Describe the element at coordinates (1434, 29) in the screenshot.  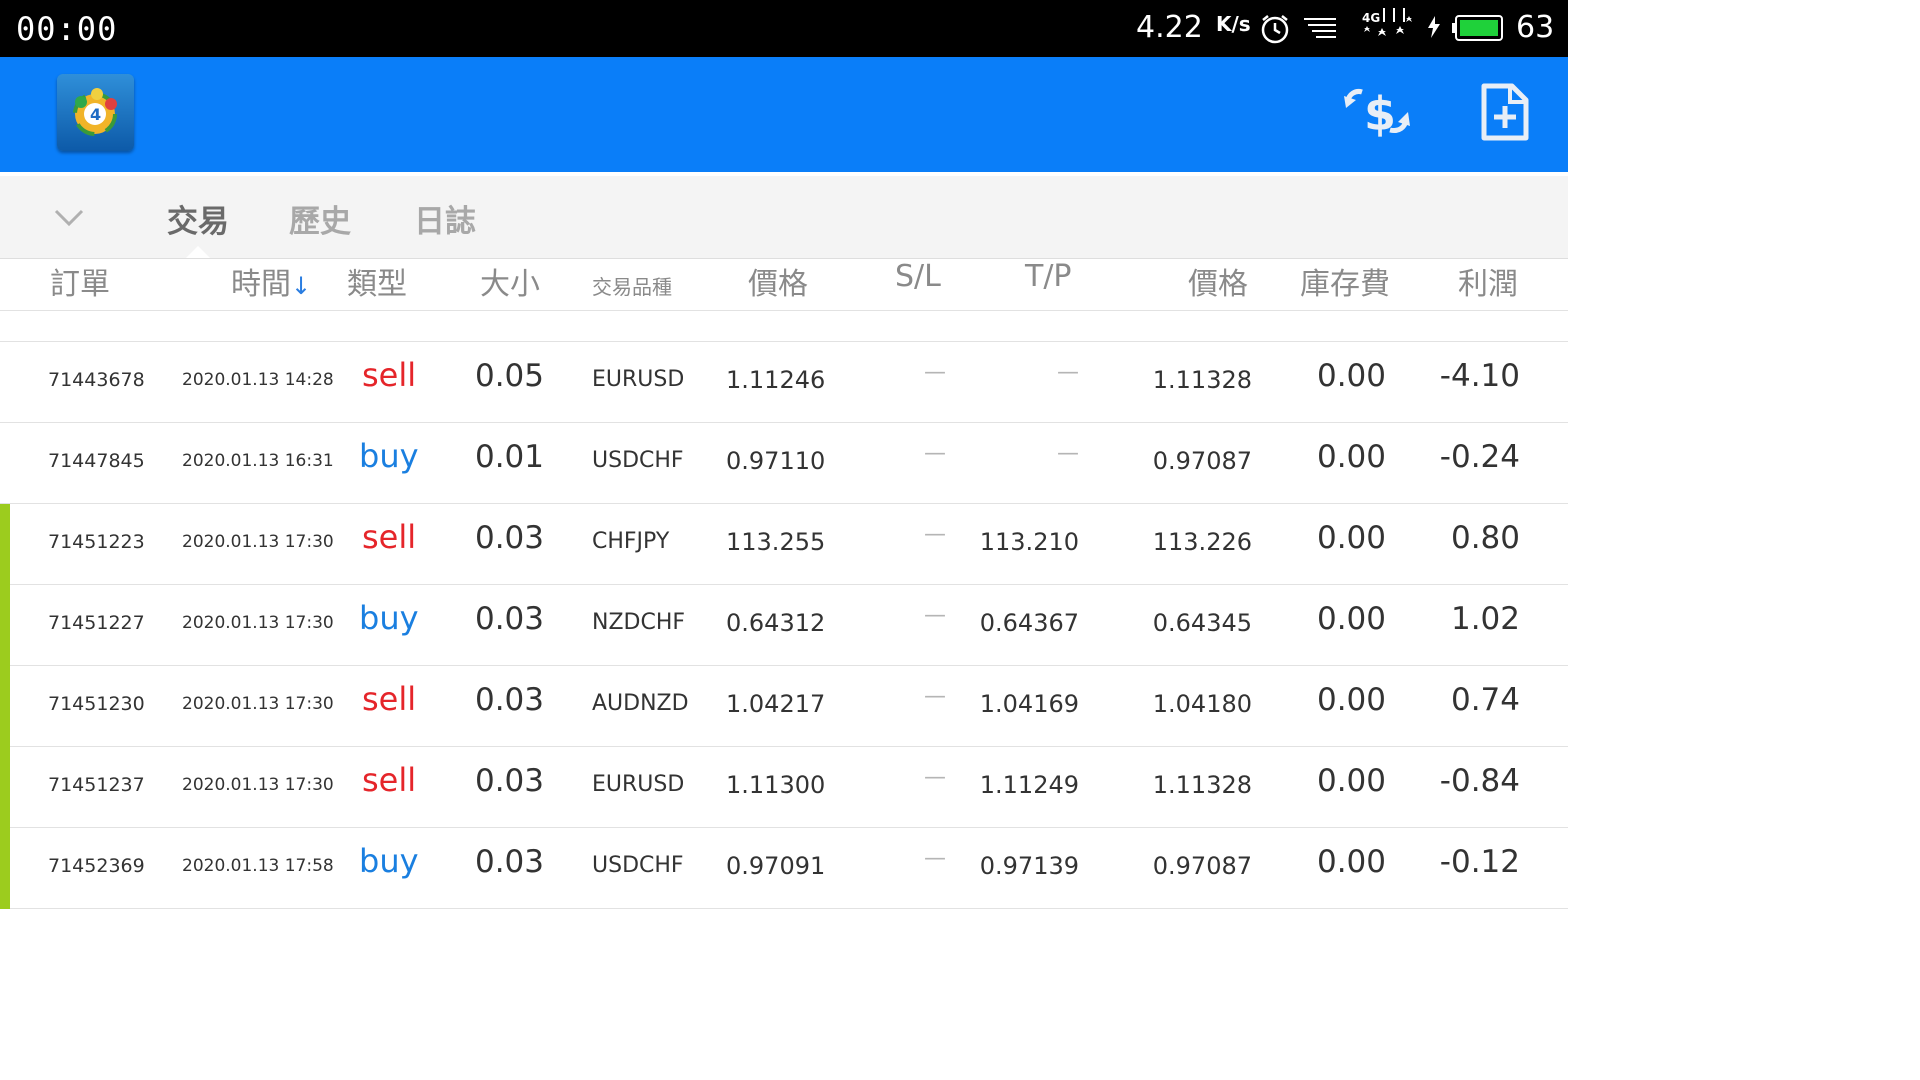
I see `charging-icon` at that location.